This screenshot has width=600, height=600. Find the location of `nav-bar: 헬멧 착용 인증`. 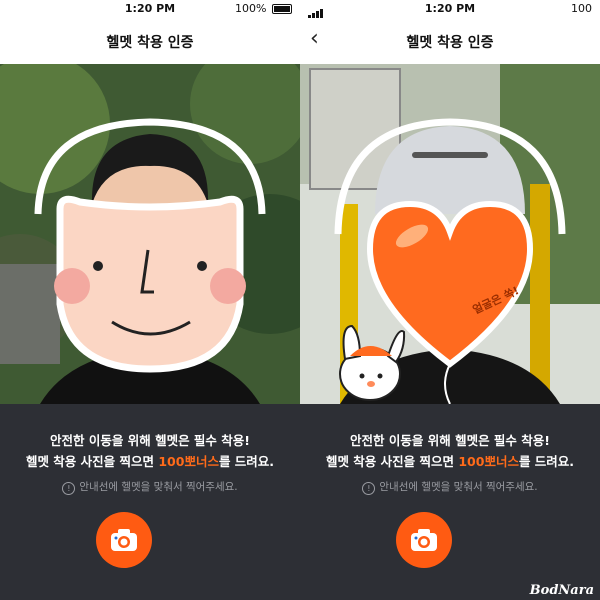

nav-bar: 헬멧 착용 인증 is located at coordinates (150, 41).